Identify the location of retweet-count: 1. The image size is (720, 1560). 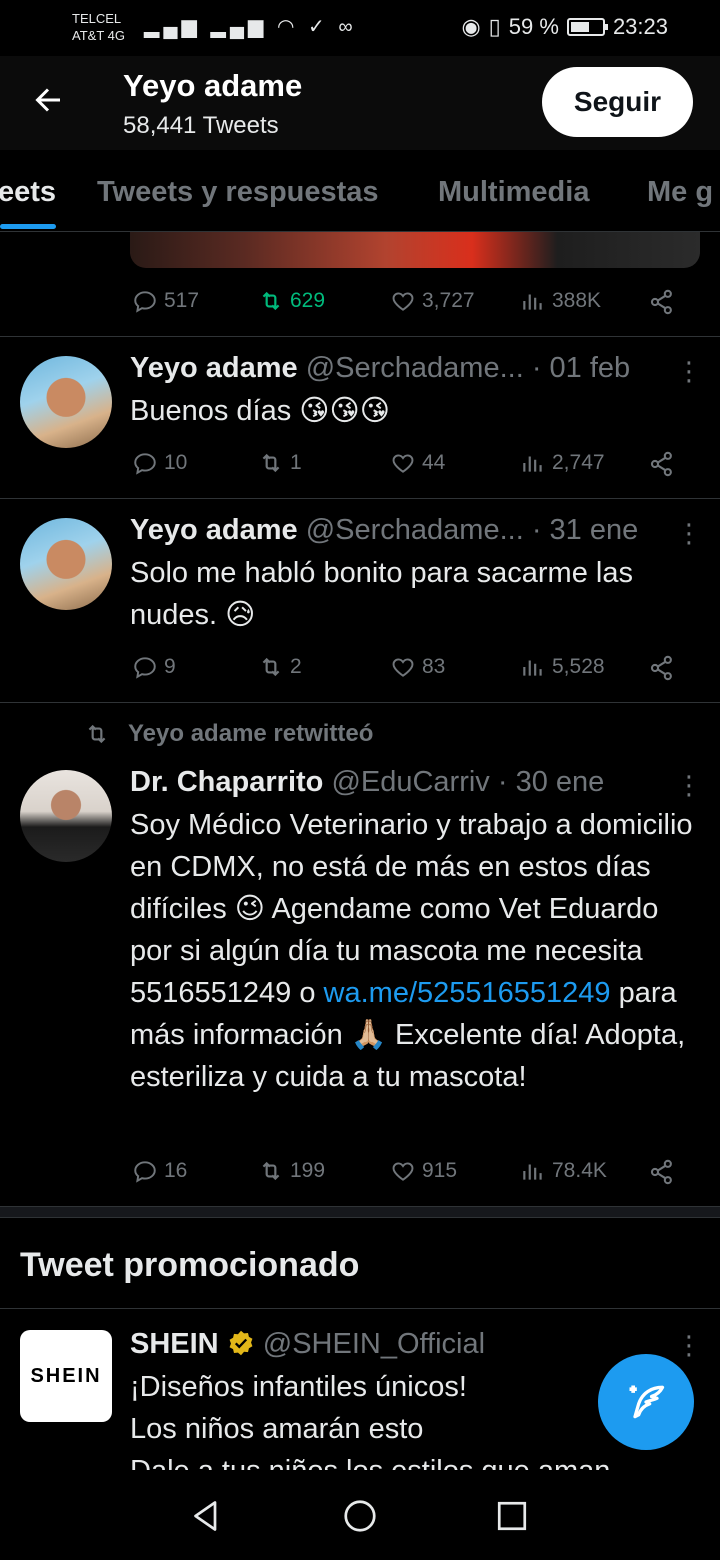
(296, 462).